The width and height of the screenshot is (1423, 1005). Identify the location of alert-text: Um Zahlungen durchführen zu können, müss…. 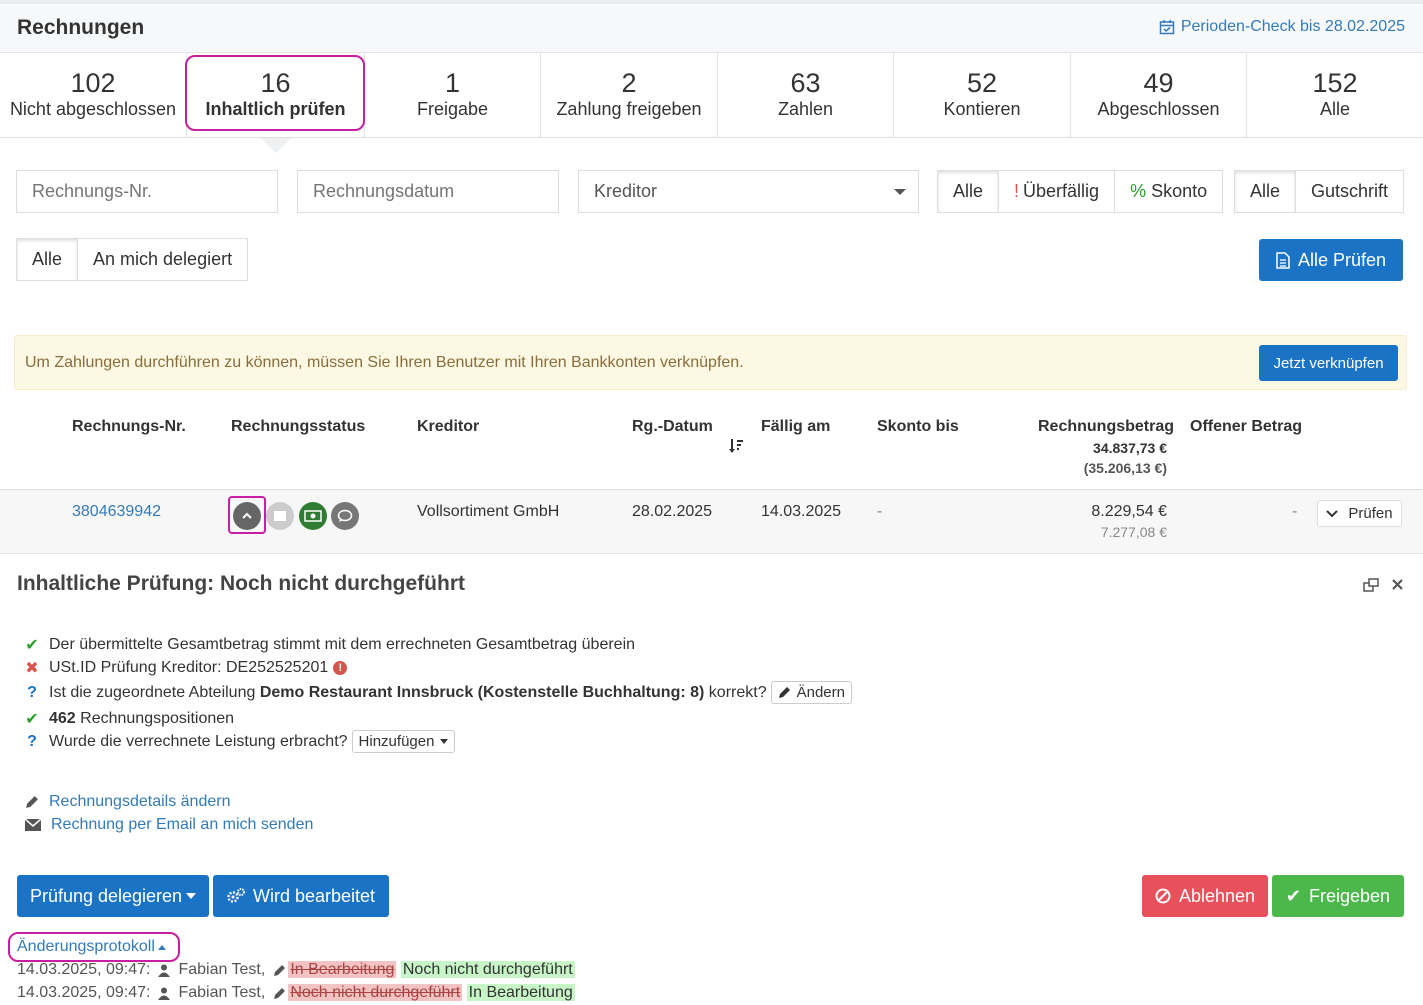
(384, 362).